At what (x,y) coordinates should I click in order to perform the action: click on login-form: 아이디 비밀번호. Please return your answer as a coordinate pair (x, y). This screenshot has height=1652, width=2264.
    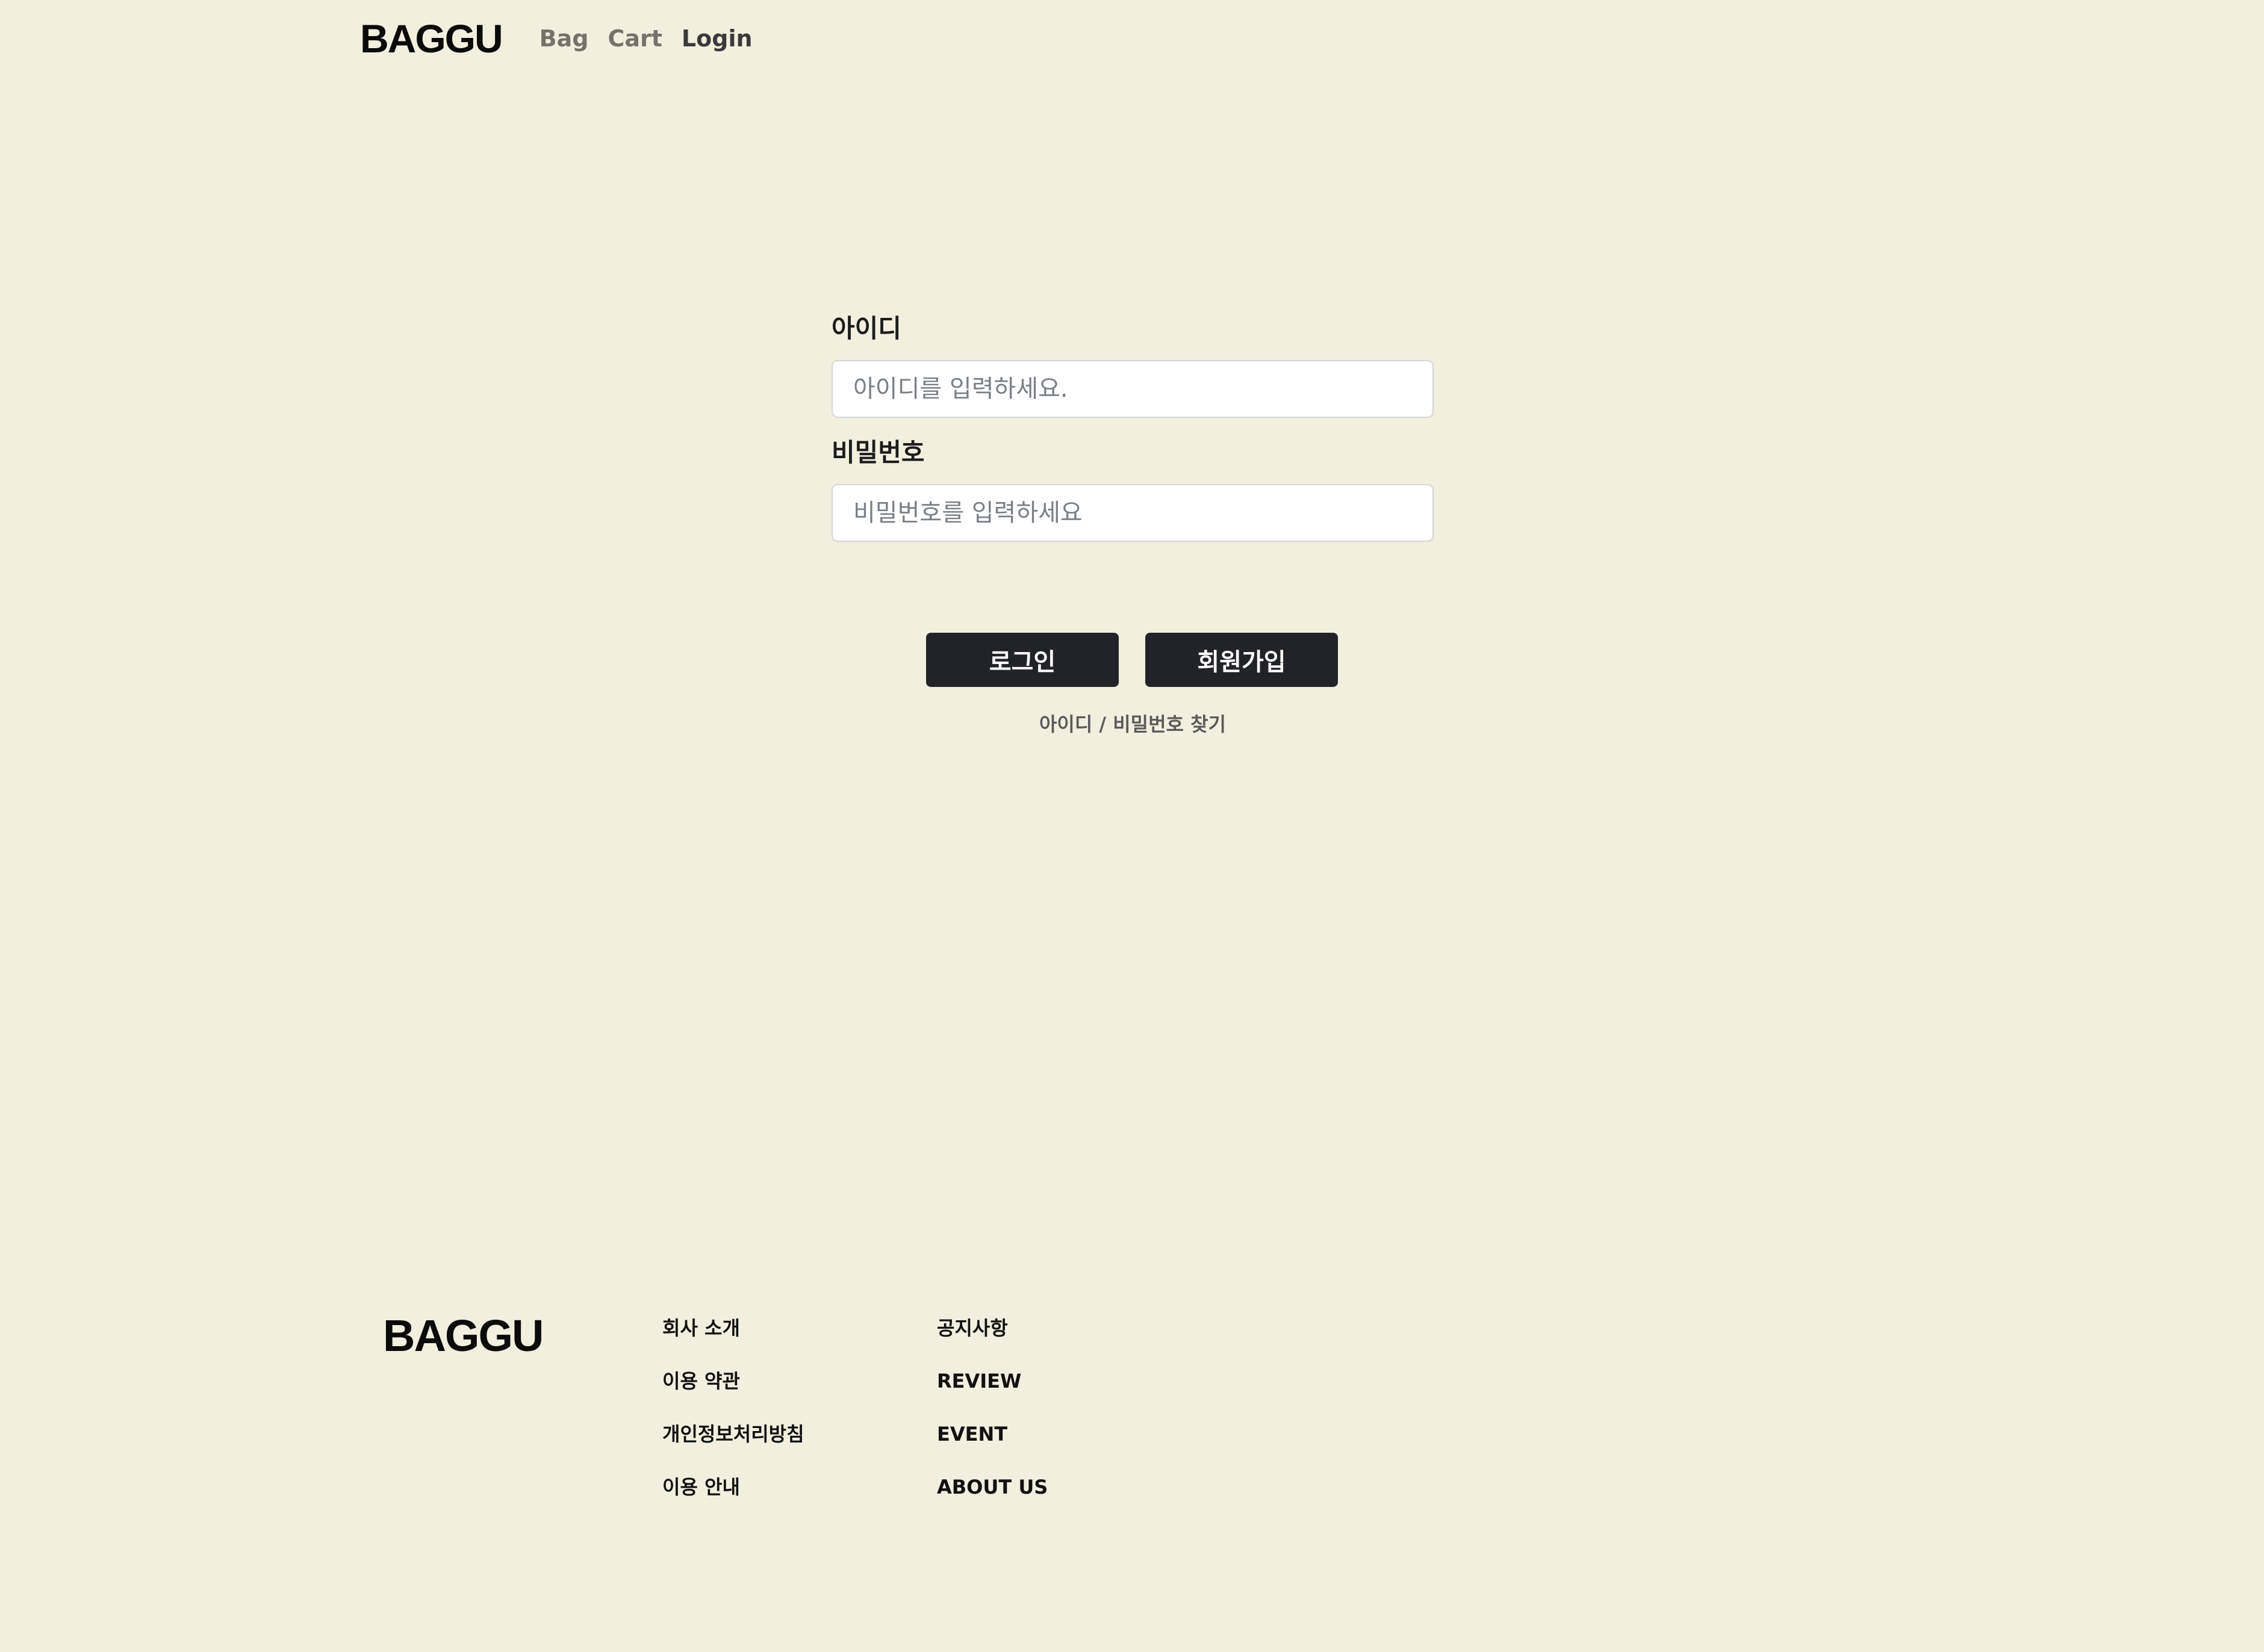
    Looking at the image, I should click on (1133, 426).